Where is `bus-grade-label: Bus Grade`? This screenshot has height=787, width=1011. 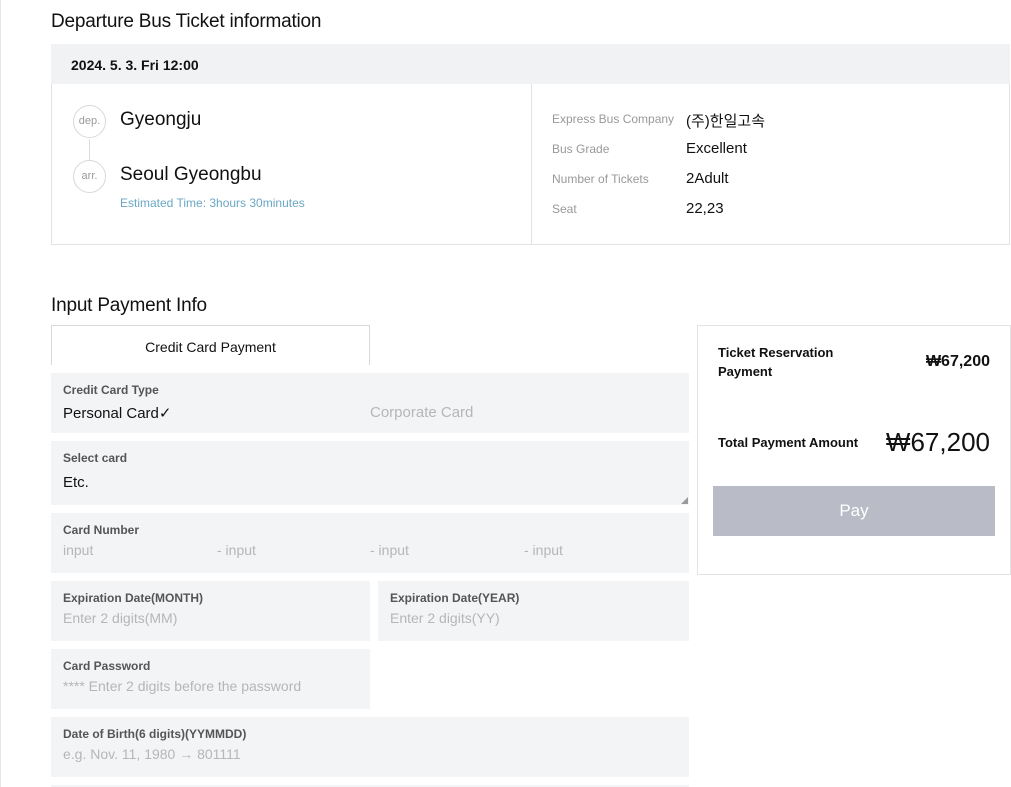
bus-grade-label: Bus Grade is located at coordinates (581, 149).